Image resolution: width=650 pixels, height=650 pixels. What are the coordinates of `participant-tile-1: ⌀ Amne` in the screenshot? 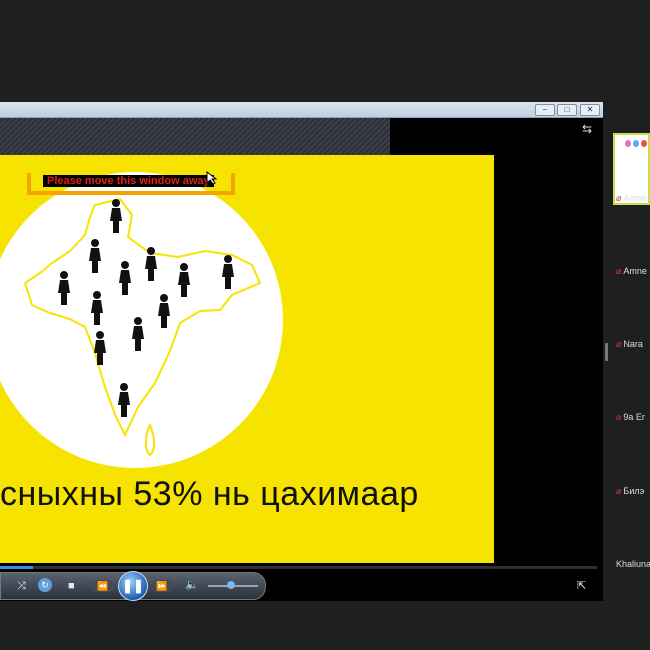 It's located at (633, 271).